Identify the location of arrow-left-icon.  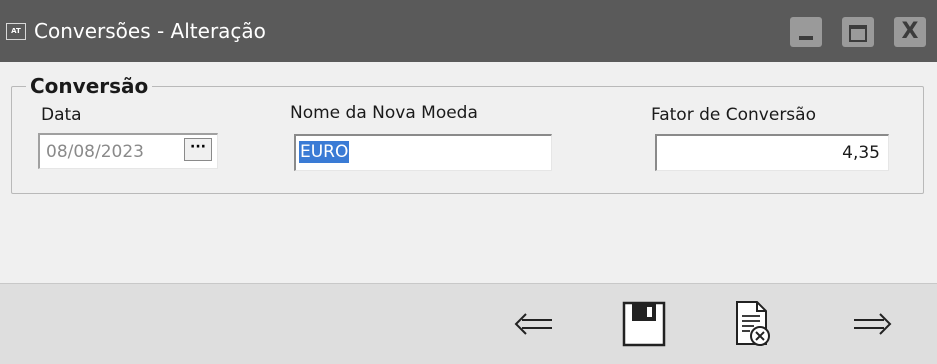
(533, 324).